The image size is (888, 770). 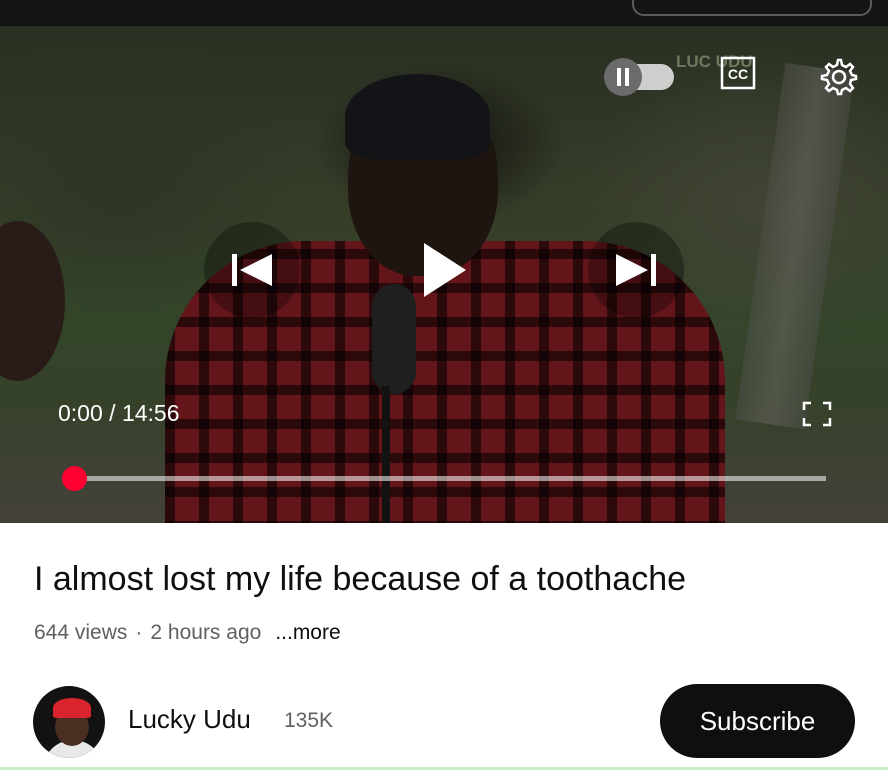 What do you see at coordinates (752, 8) in the screenshot?
I see `top-bar-pill` at bounding box center [752, 8].